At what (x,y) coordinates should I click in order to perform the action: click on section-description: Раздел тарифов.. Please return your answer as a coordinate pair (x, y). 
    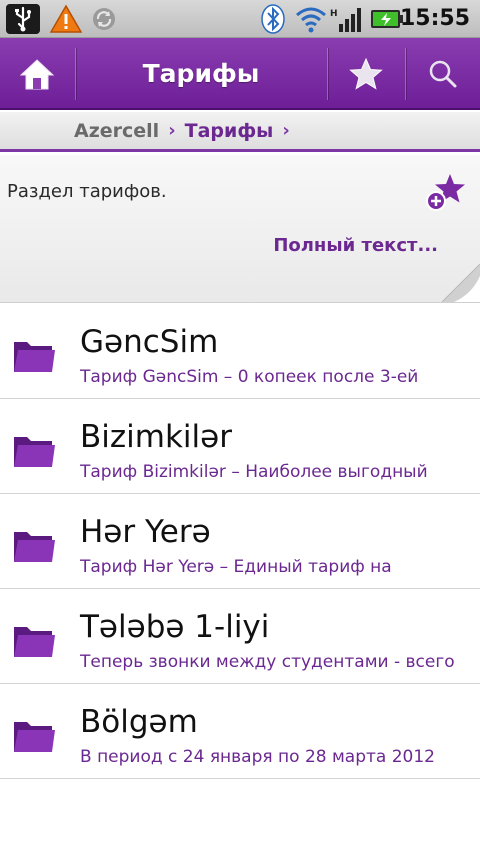
    Looking at the image, I should click on (87, 191).